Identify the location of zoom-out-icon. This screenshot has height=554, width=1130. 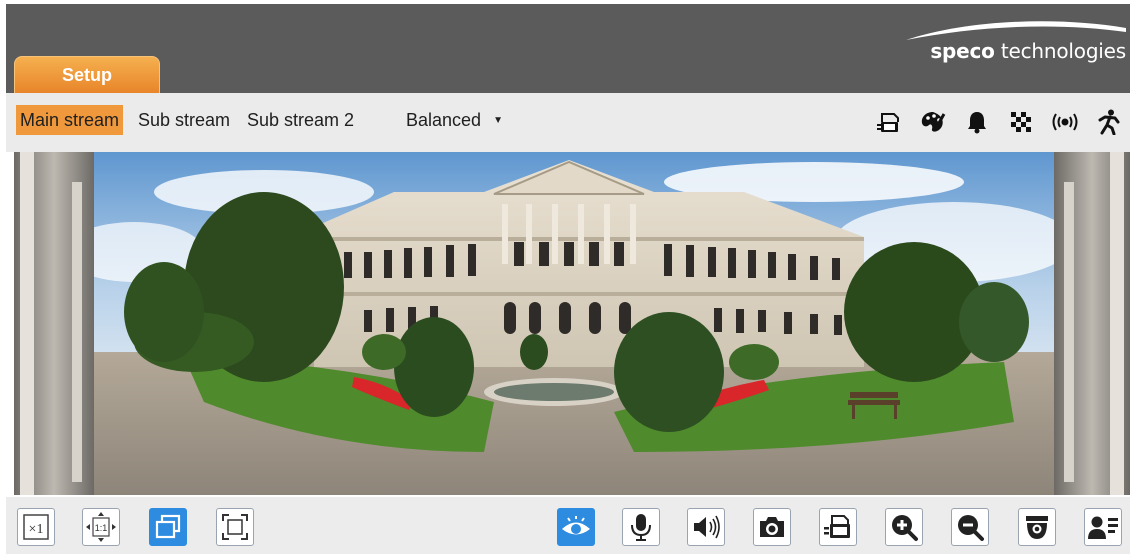
(971, 528).